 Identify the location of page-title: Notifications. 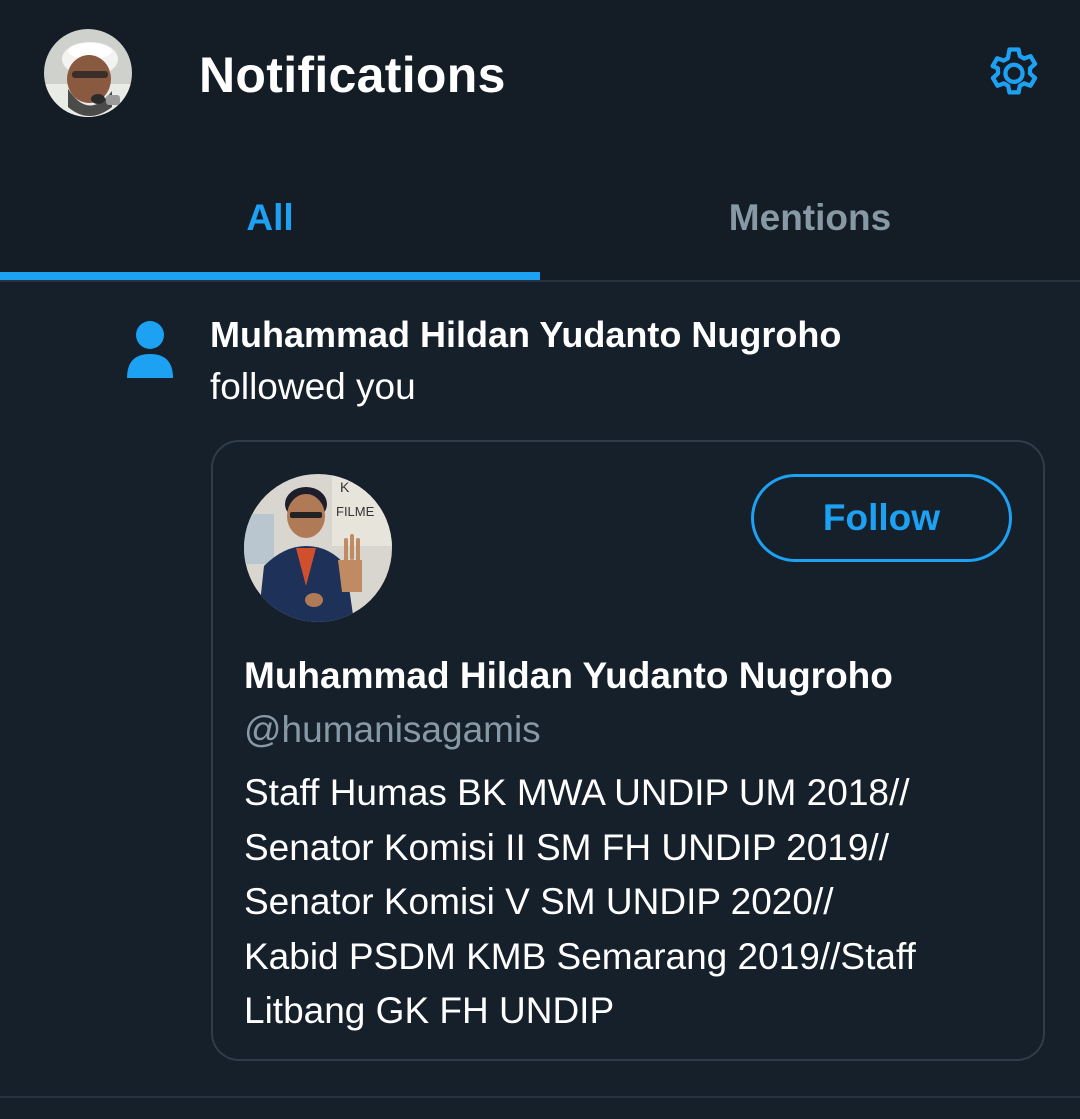
(352, 75).